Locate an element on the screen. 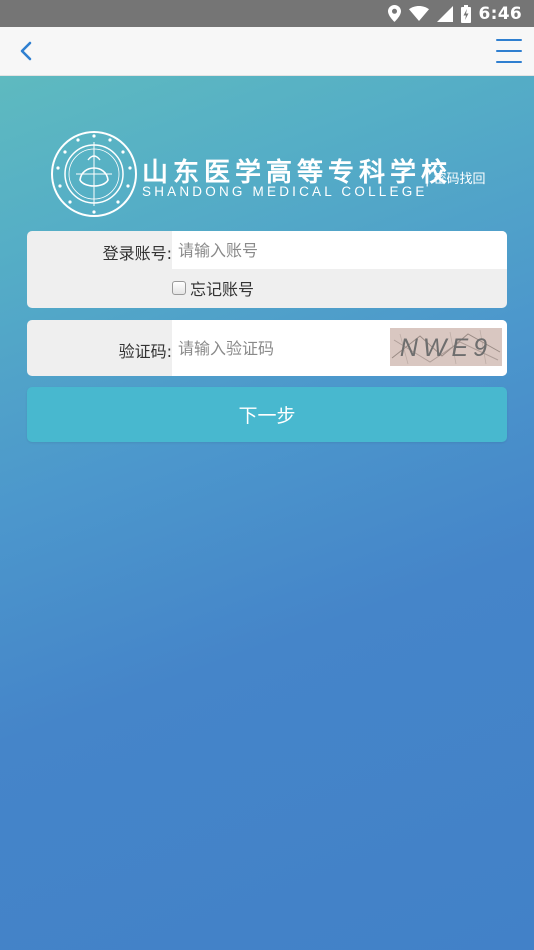 The image size is (534, 950). account-card: 登录账号: 忘记账号 is located at coordinates (267, 269).